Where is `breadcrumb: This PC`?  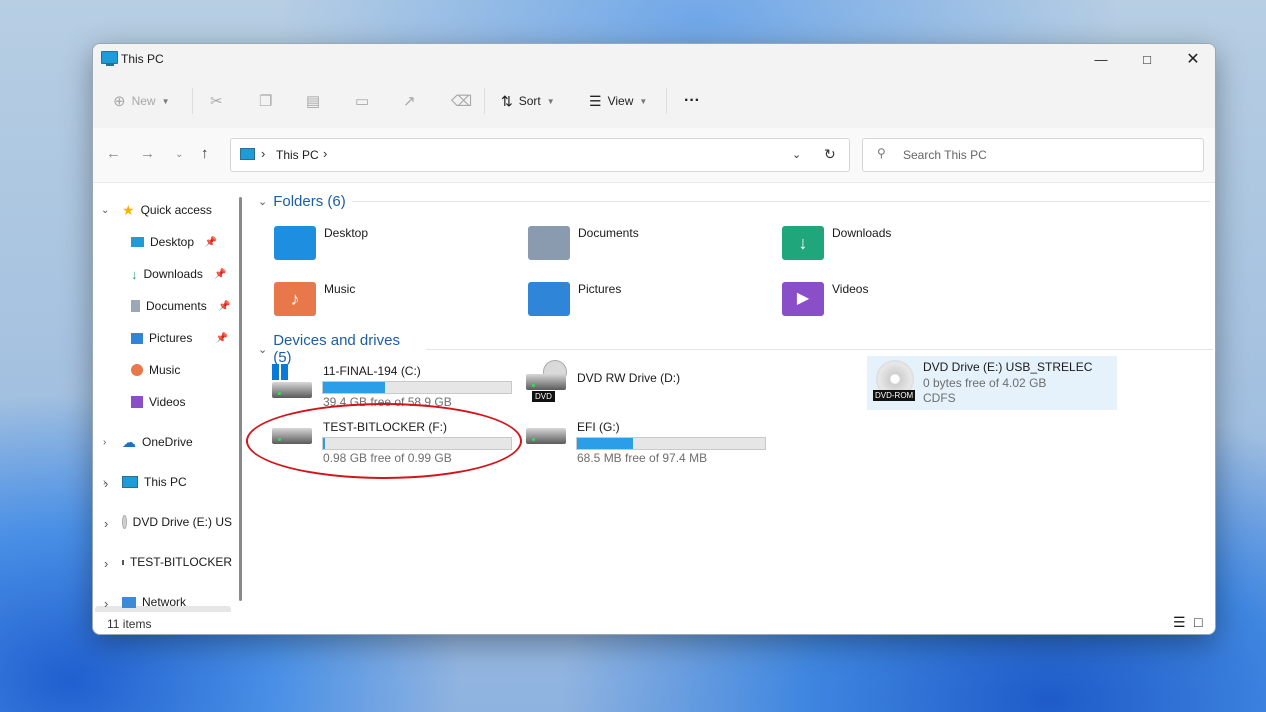 breadcrumb: This PC is located at coordinates (297, 155).